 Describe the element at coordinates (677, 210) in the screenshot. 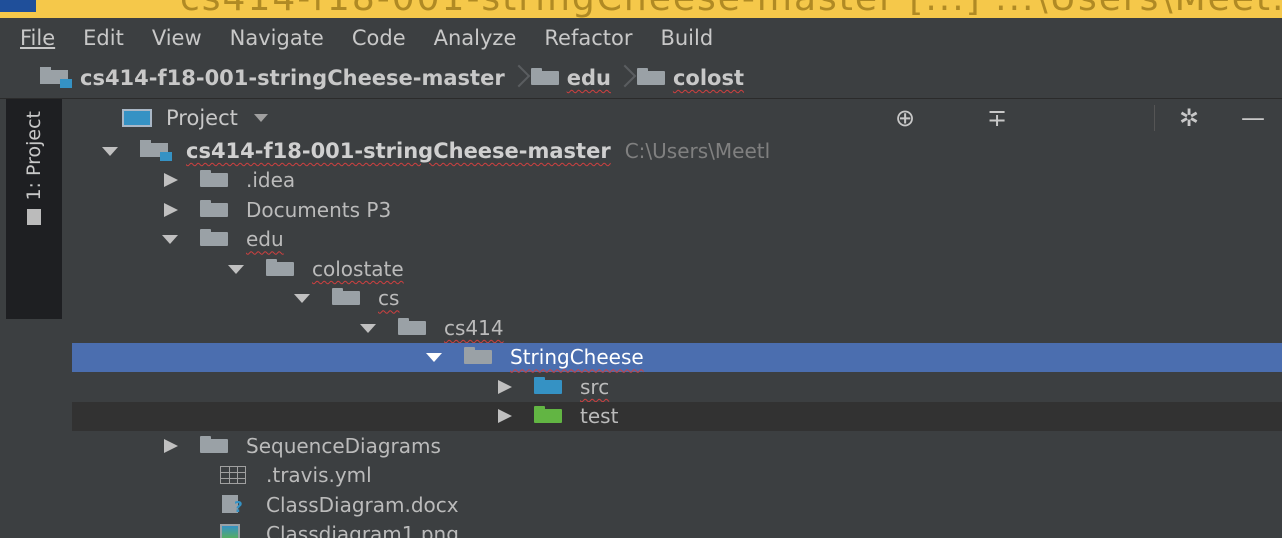

I see `tree-item-documents-p3: Documents P3` at that location.